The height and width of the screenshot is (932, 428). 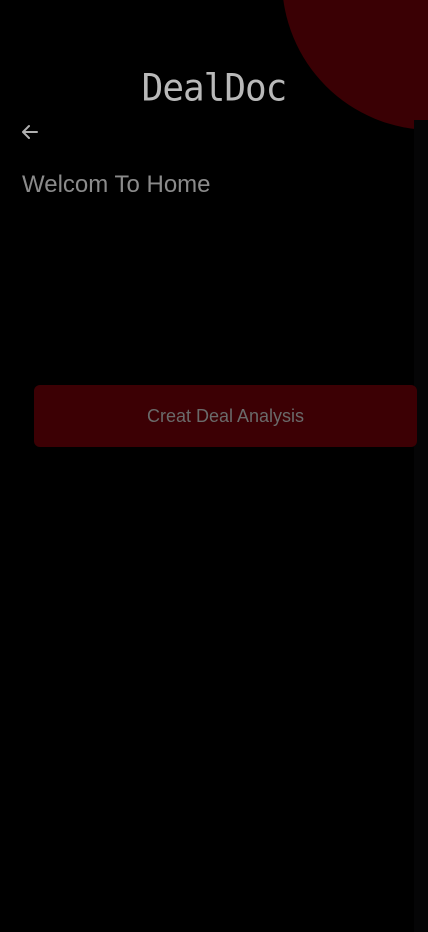 I want to click on back-button, so click(x=30, y=132).